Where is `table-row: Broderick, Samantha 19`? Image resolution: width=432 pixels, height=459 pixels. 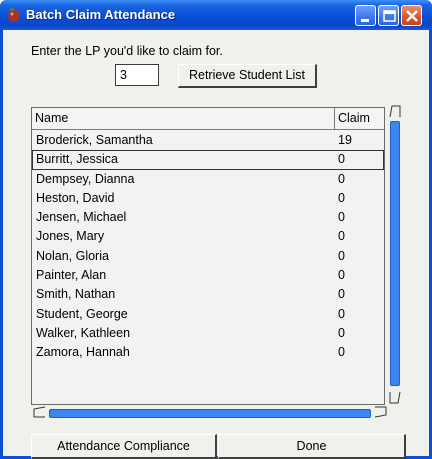 table-row: Broderick, Samantha 19 is located at coordinates (208, 140).